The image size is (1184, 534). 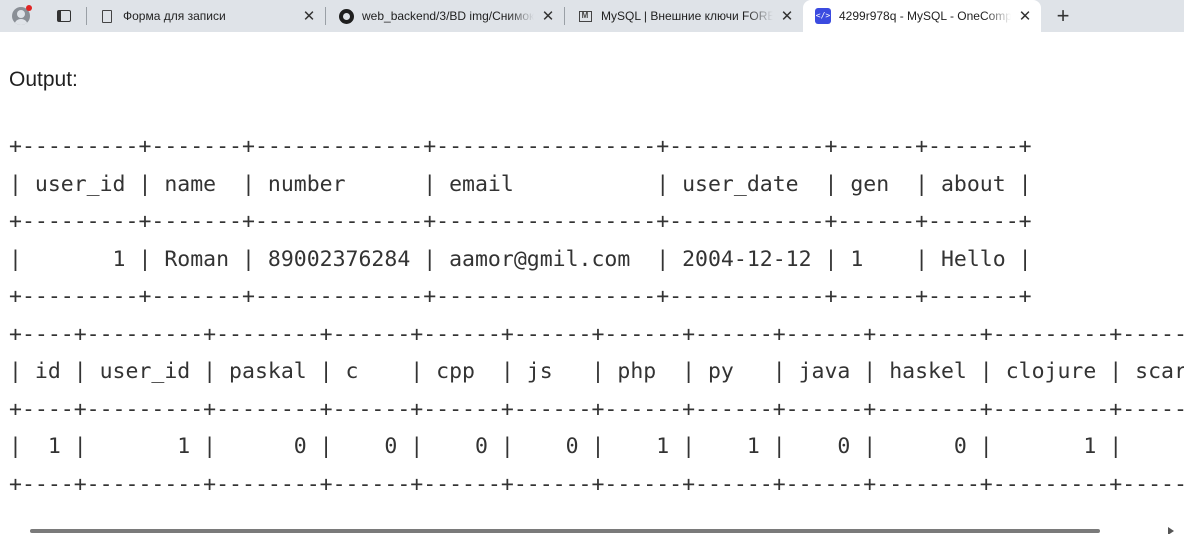 I want to click on tab-title: MySQL | Внешние ключи FOREIG, so click(x=687, y=16).